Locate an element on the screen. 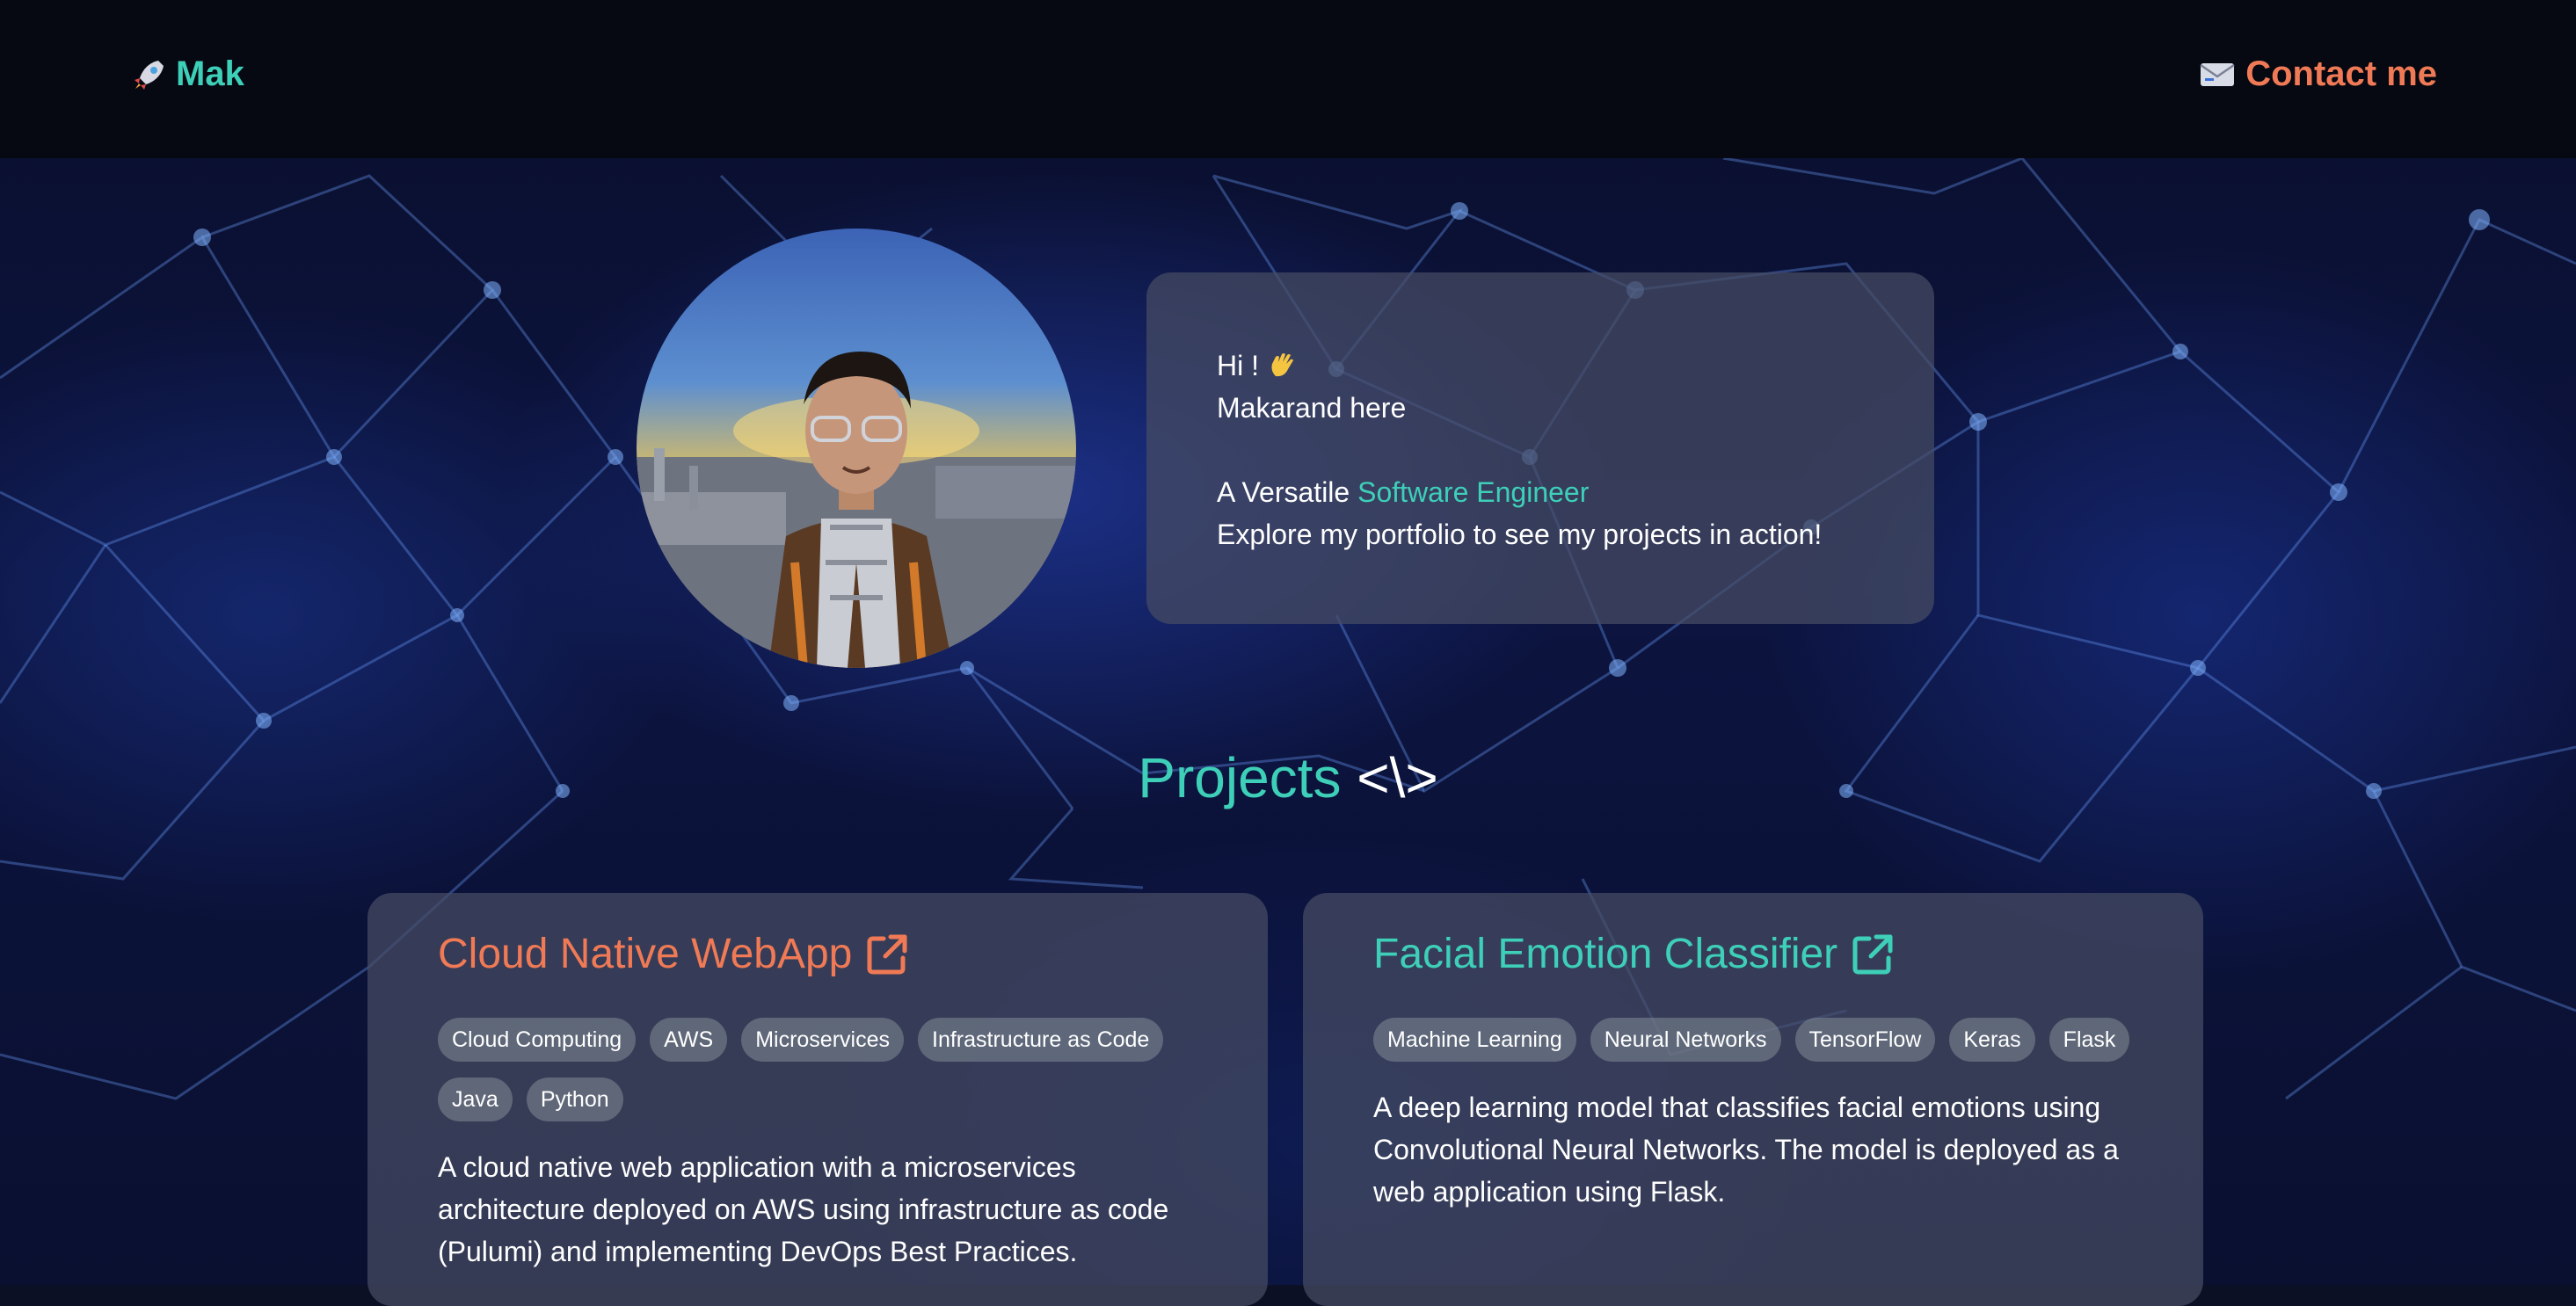 The height and width of the screenshot is (1306, 2576). top-navbar: Mak Contact me is located at coordinates (1288, 79).